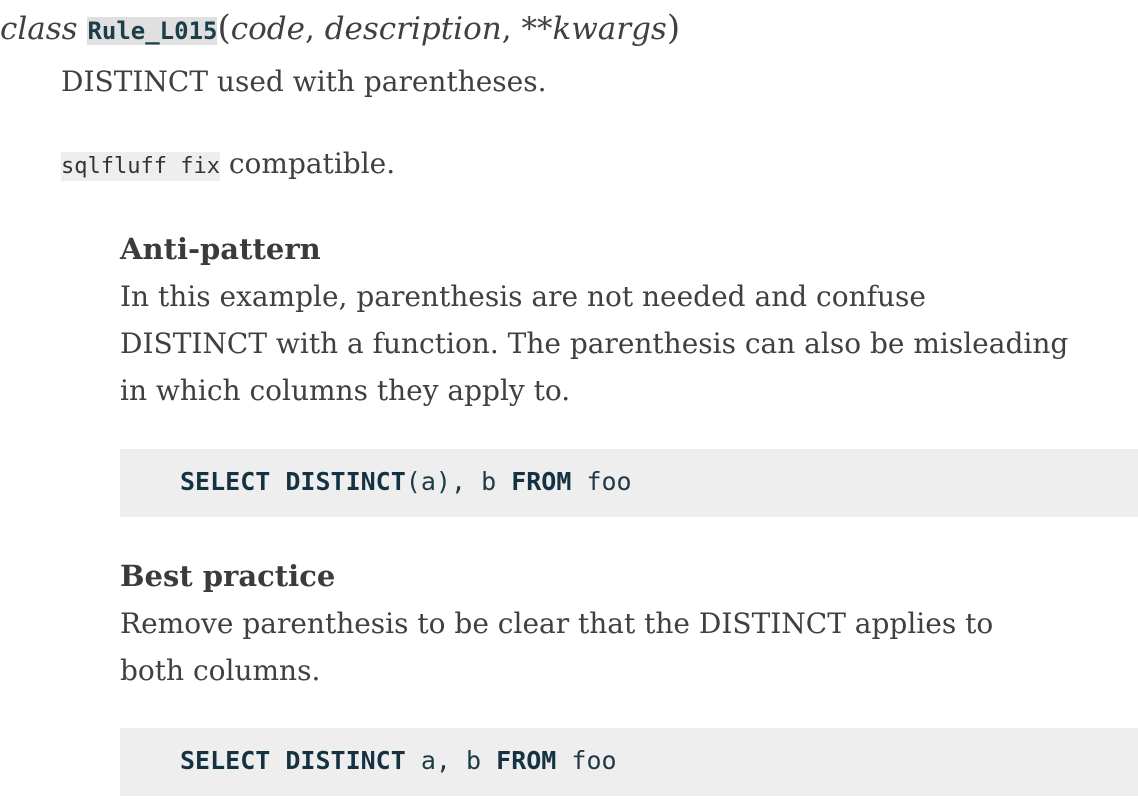 The image size is (1138, 806). Describe the element at coordinates (152, 31) in the screenshot. I see `class-name: Rule_L015` at that location.